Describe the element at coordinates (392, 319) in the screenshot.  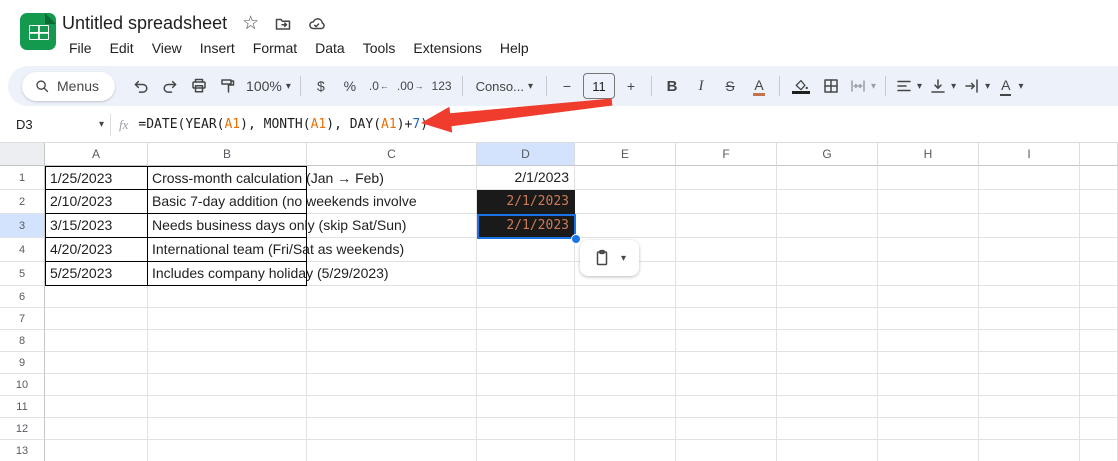
I see `cell-C7` at that location.